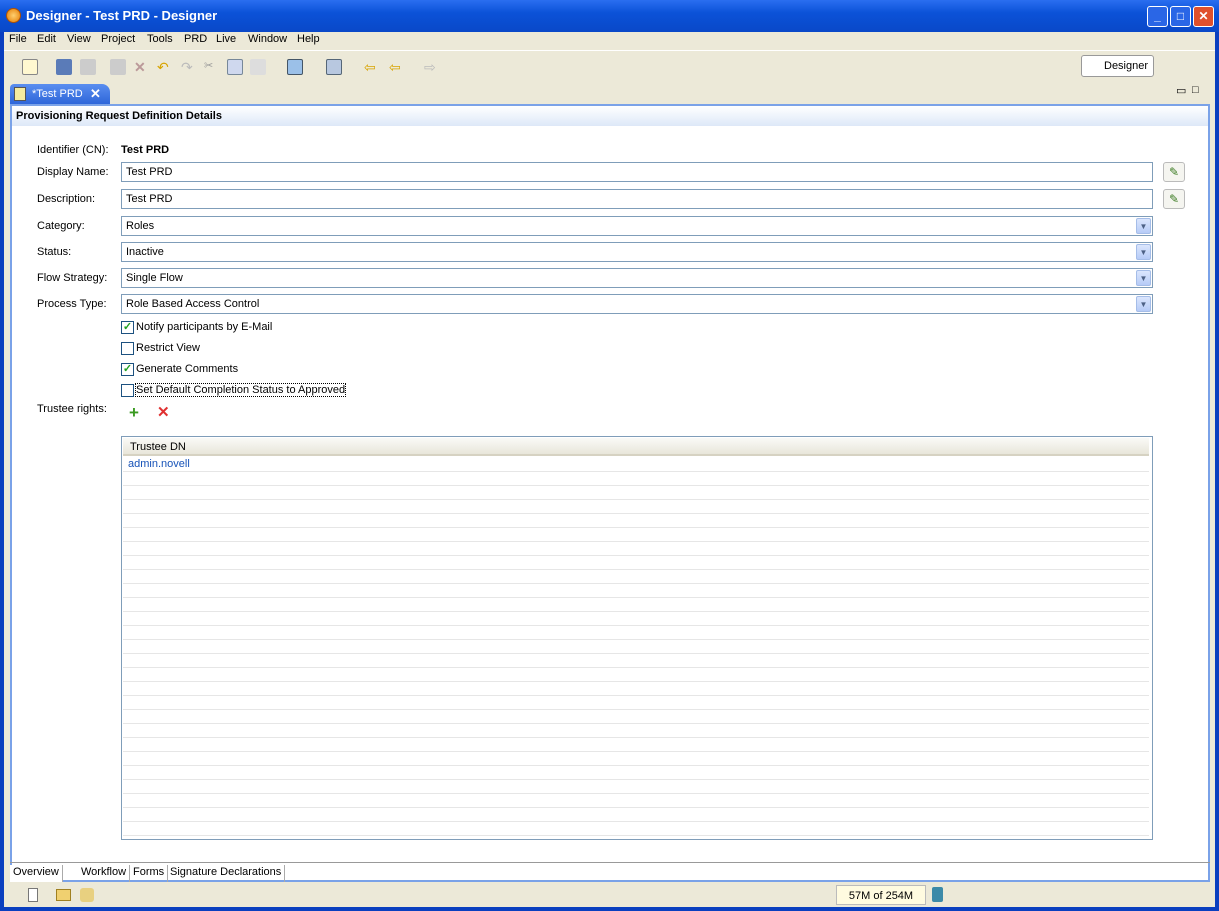 The image size is (1219, 911). What do you see at coordinates (235, 67) in the screenshot?
I see `copy-icon` at bounding box center [235, 67].